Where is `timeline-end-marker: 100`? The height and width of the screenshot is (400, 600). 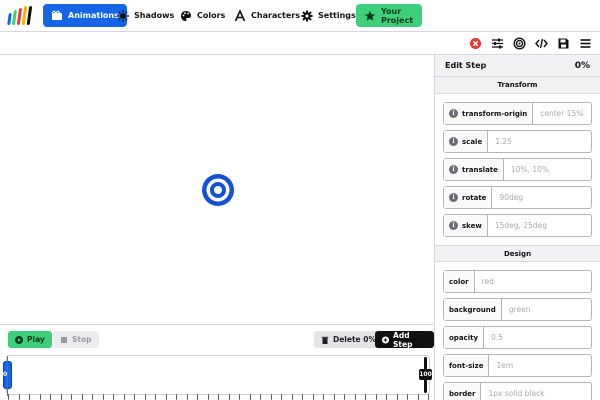 timeline-end-marker: 100 is located at coordinates (425, 375).